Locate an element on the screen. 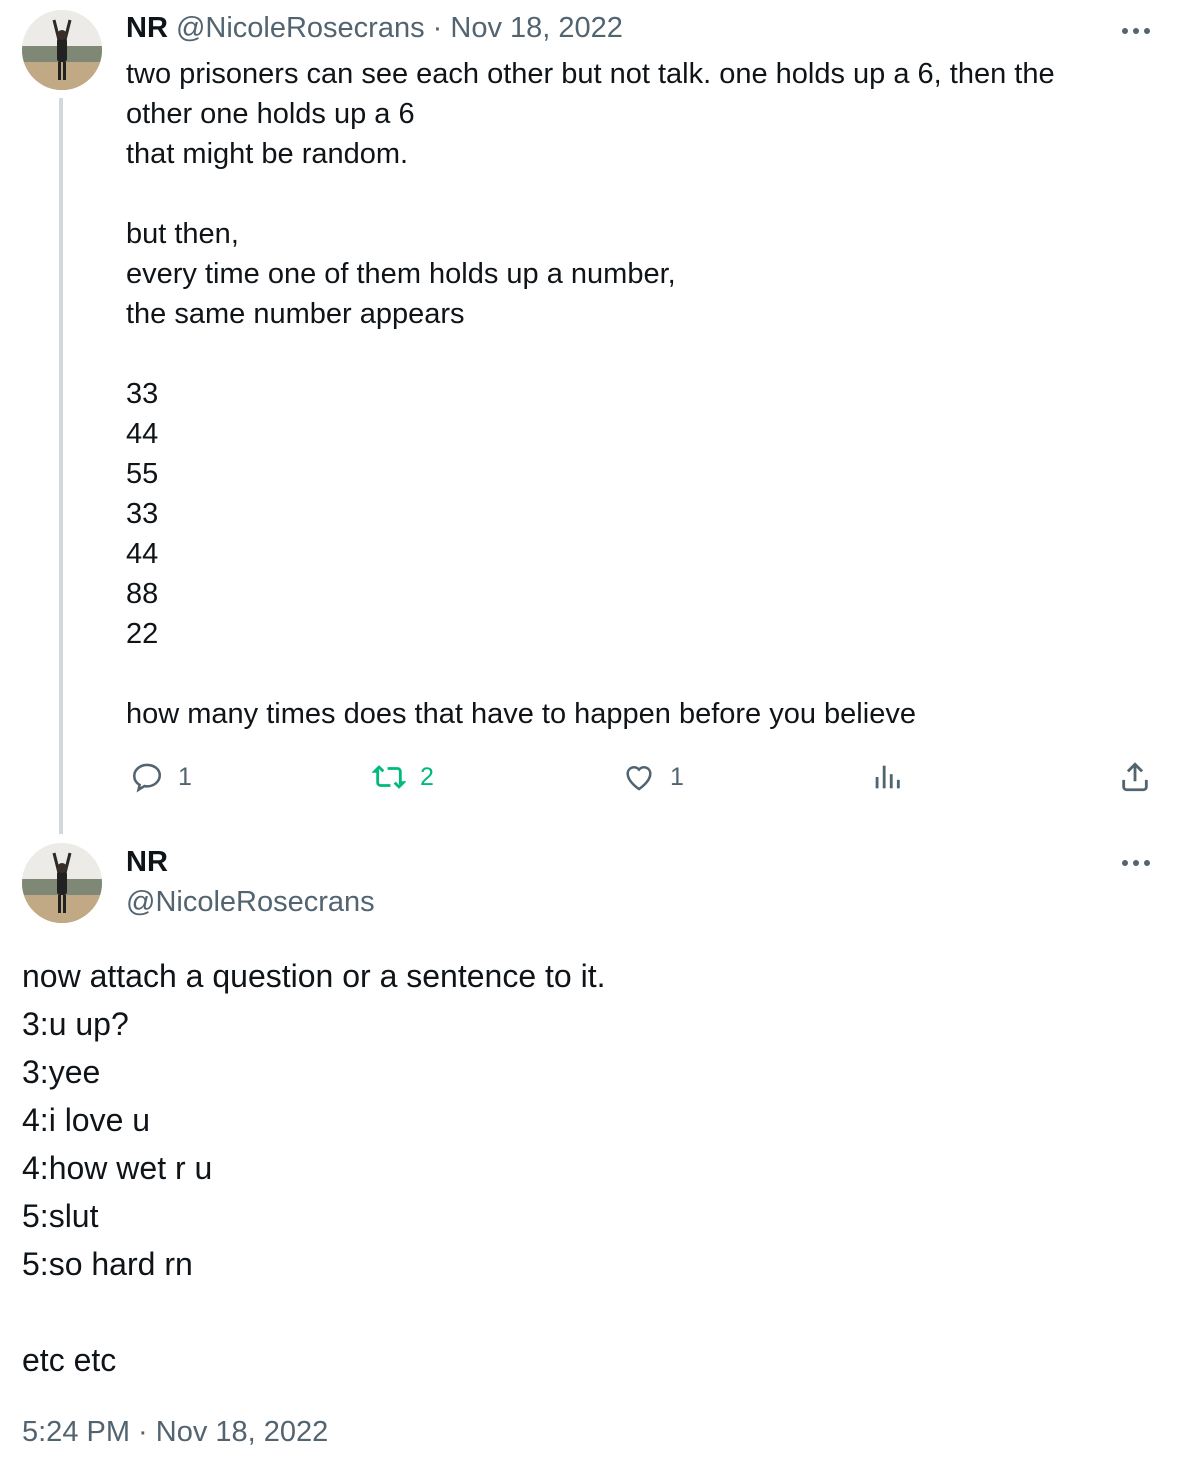 This screenshot has width=1186, height=1466. reply-button: 1 is located at coordinates (161, 777).